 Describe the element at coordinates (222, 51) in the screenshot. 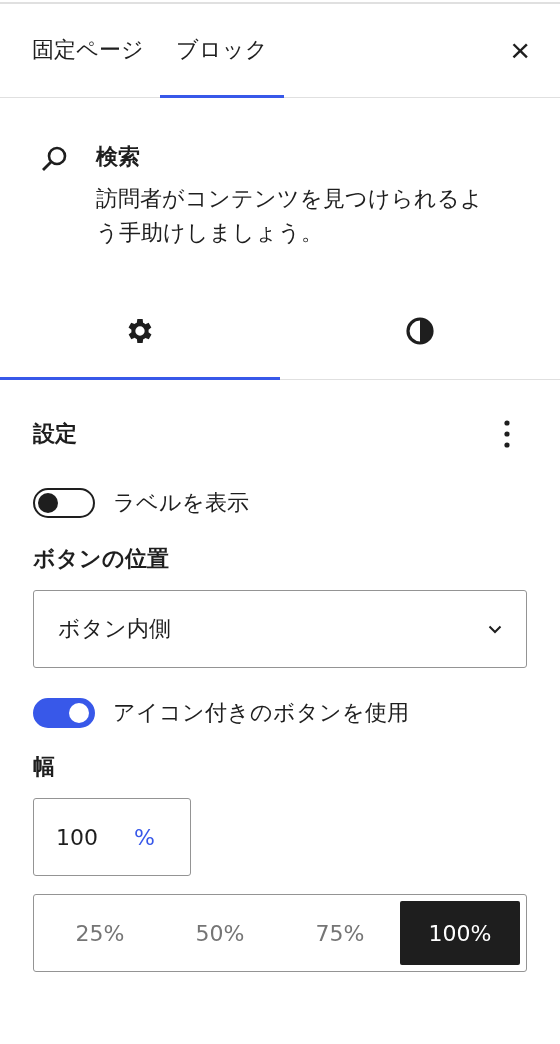

I see `sidebar-tab: ブロック` at that location.